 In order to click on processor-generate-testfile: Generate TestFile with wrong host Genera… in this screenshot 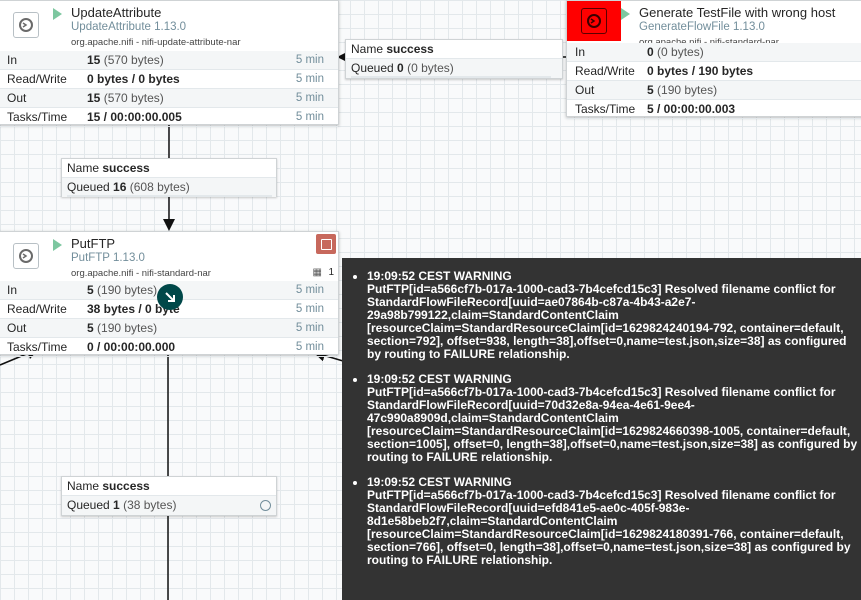, I will do `click(713, 59)`.